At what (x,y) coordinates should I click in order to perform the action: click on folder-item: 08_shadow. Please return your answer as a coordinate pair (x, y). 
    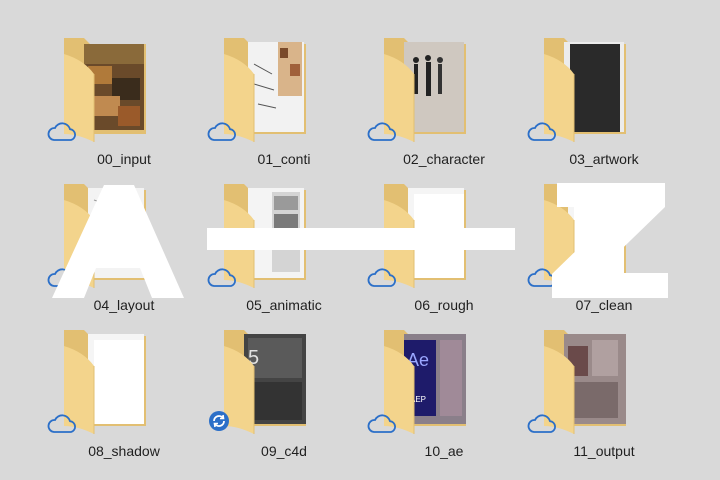
    Looking at the image, I should click on (120, 396).